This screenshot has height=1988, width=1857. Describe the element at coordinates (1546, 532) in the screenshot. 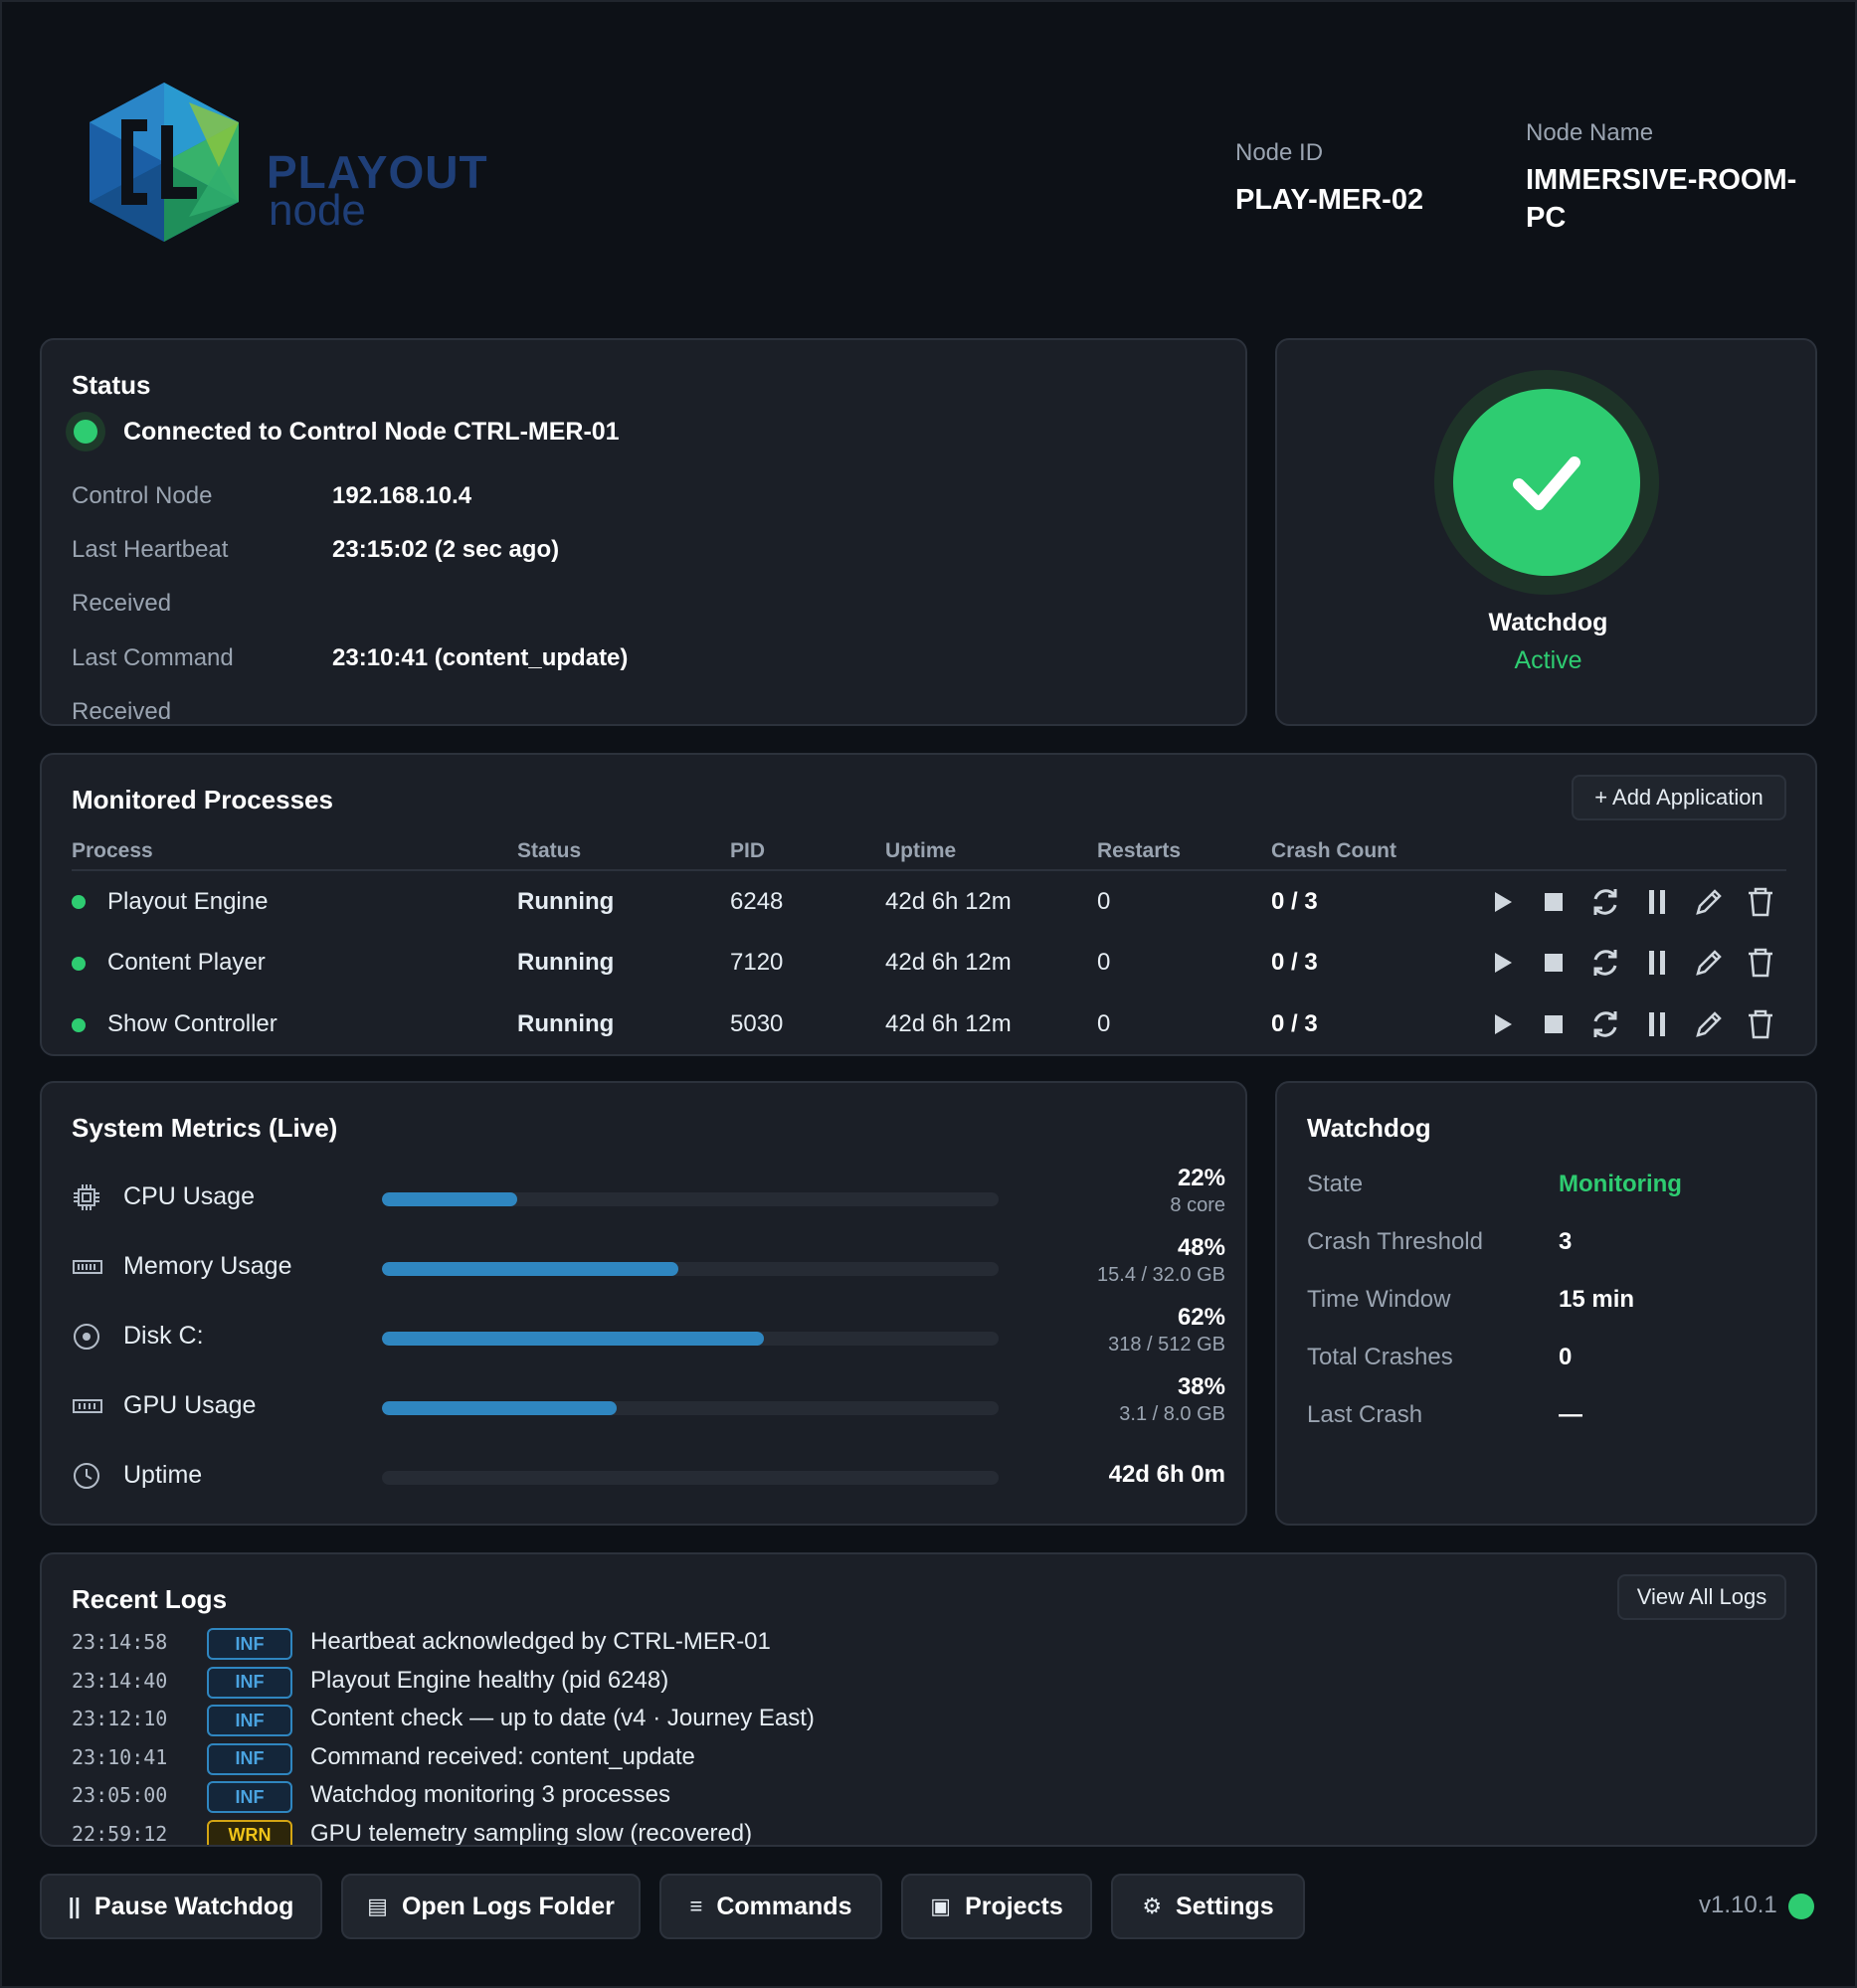

I see `watchdog-badge-panel: Watchdog Active` at that location.